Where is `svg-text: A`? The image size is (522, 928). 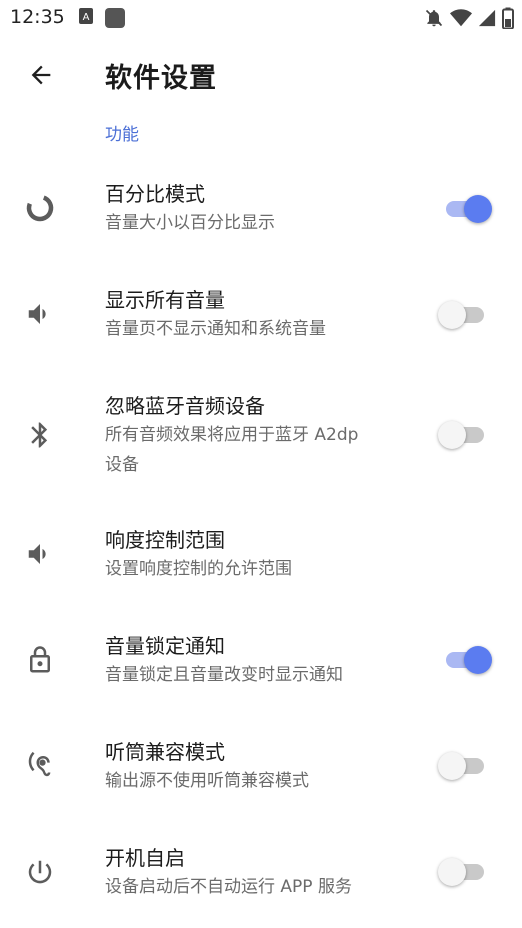
svg-text: A is located at coordinates (86, 17).